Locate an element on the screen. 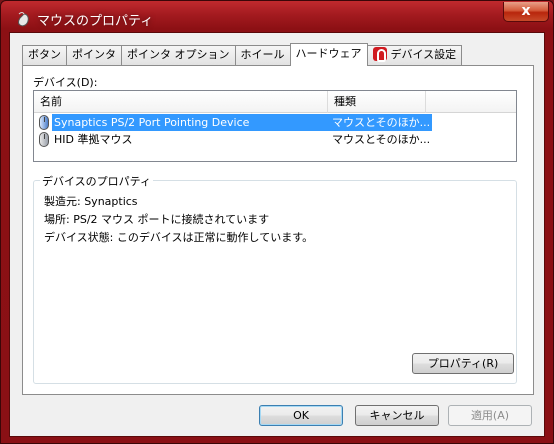 The width and height of the screenshot is (554, 444). tab-hardware: ハードウェア is located at coordinates (328, 54).